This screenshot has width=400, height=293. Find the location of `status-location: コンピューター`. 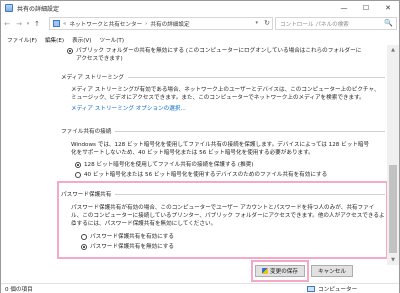

status-location: コンピューター is located at coordinates (332, 289).